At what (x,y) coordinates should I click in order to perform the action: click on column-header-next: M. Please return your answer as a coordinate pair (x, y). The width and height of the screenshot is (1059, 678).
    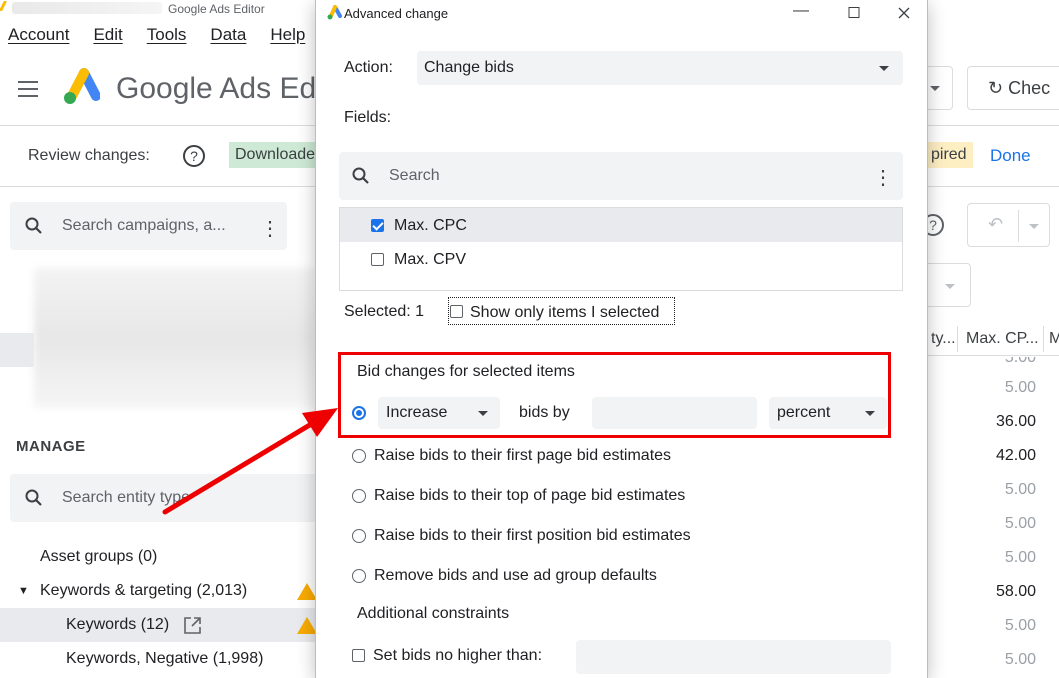
    Looking at the image, I should click on (1054, 339).